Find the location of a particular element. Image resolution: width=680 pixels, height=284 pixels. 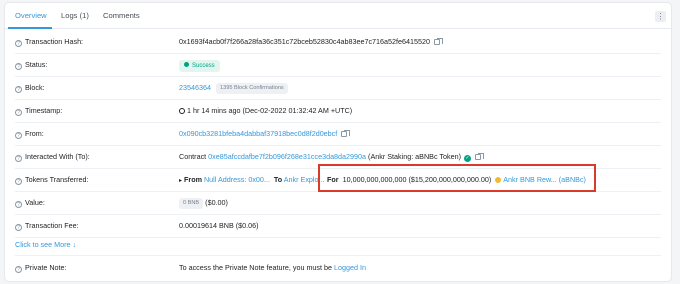

block-number-link: 23546364 is located at coordinates (195, 87).